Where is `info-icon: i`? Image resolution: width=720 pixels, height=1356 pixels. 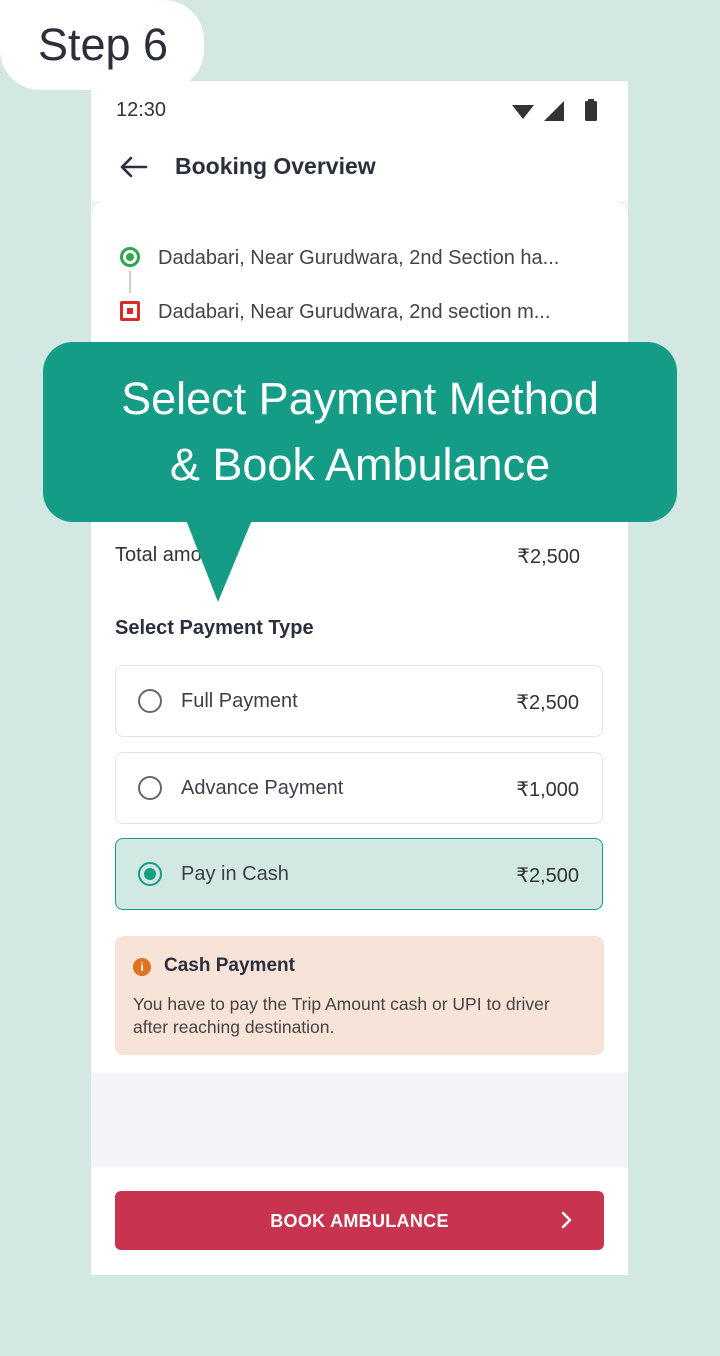 info-icon: i is located at coordinates (142, 967).